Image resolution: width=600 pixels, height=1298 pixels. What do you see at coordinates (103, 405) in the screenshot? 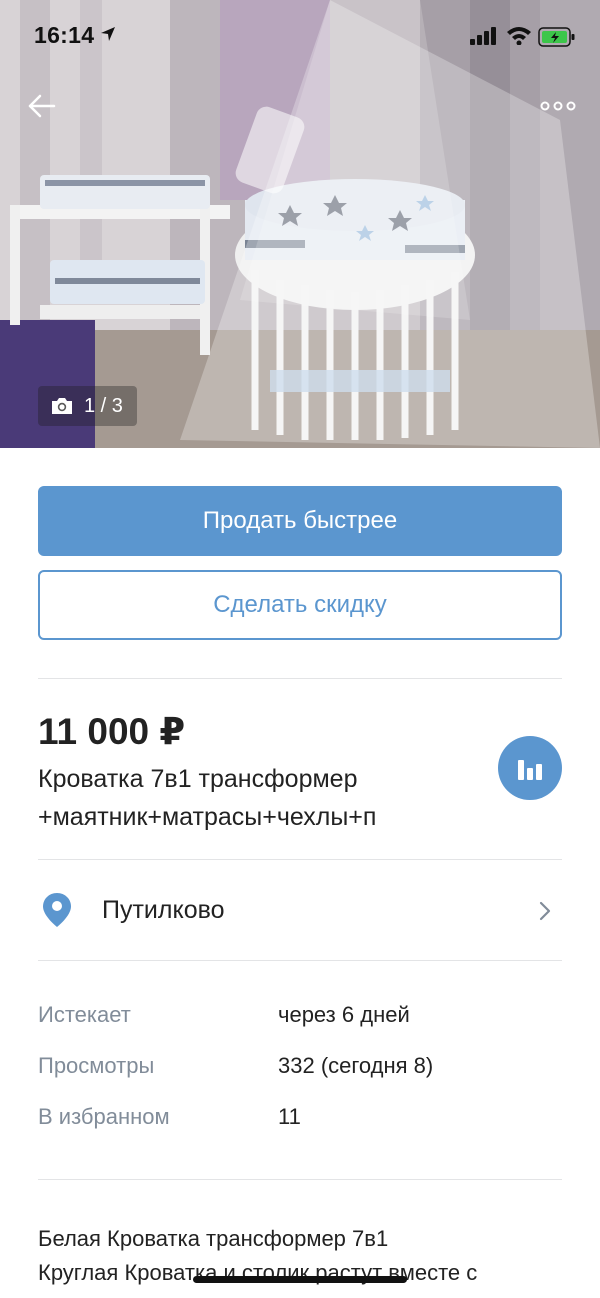
I see `photo-counter-text: 1 / 3` at bounding box center [103, 405].